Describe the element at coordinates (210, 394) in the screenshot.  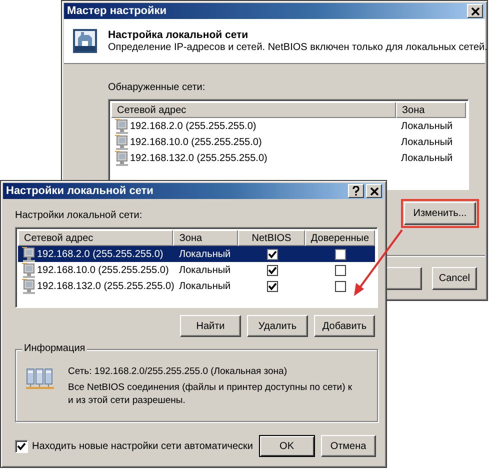
I see `info-description: Все NetBIOS соединения (файлы и принтер доступны по сети) к и из этой сети разрешены.` at that location.